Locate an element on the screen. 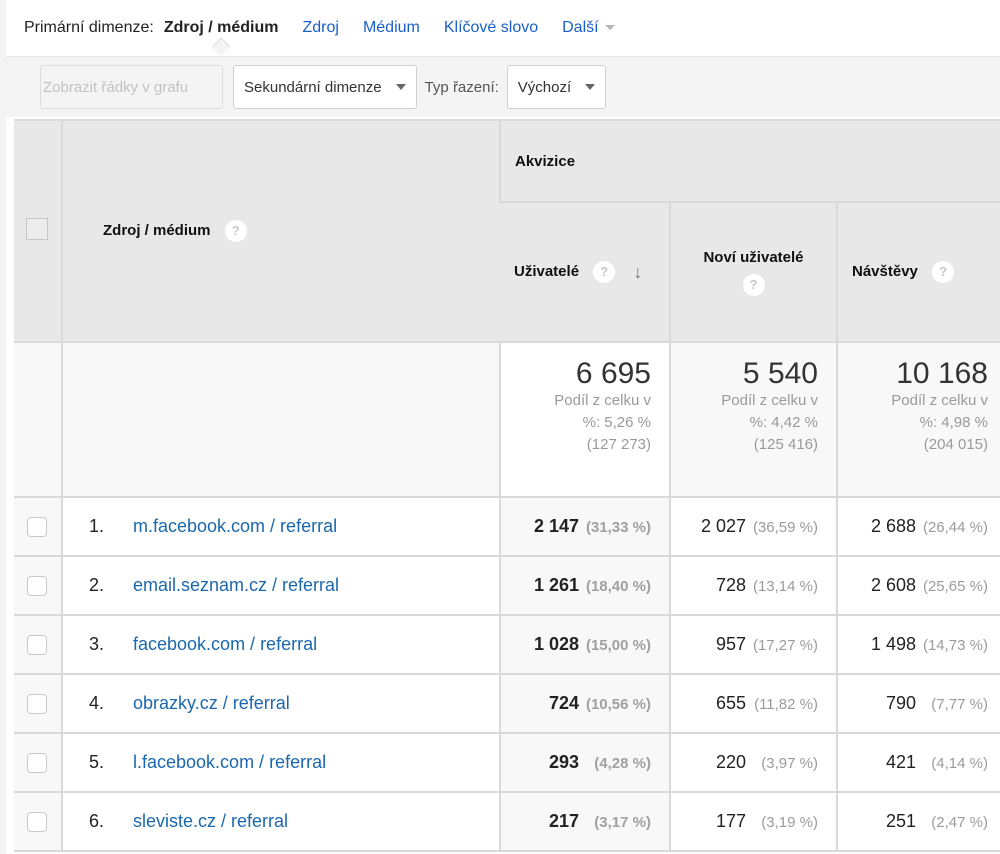 The height and width of the screenshot is (854, 1000). source-medium-link: m.facebook.com / referral is located at coordinates (235, 526).